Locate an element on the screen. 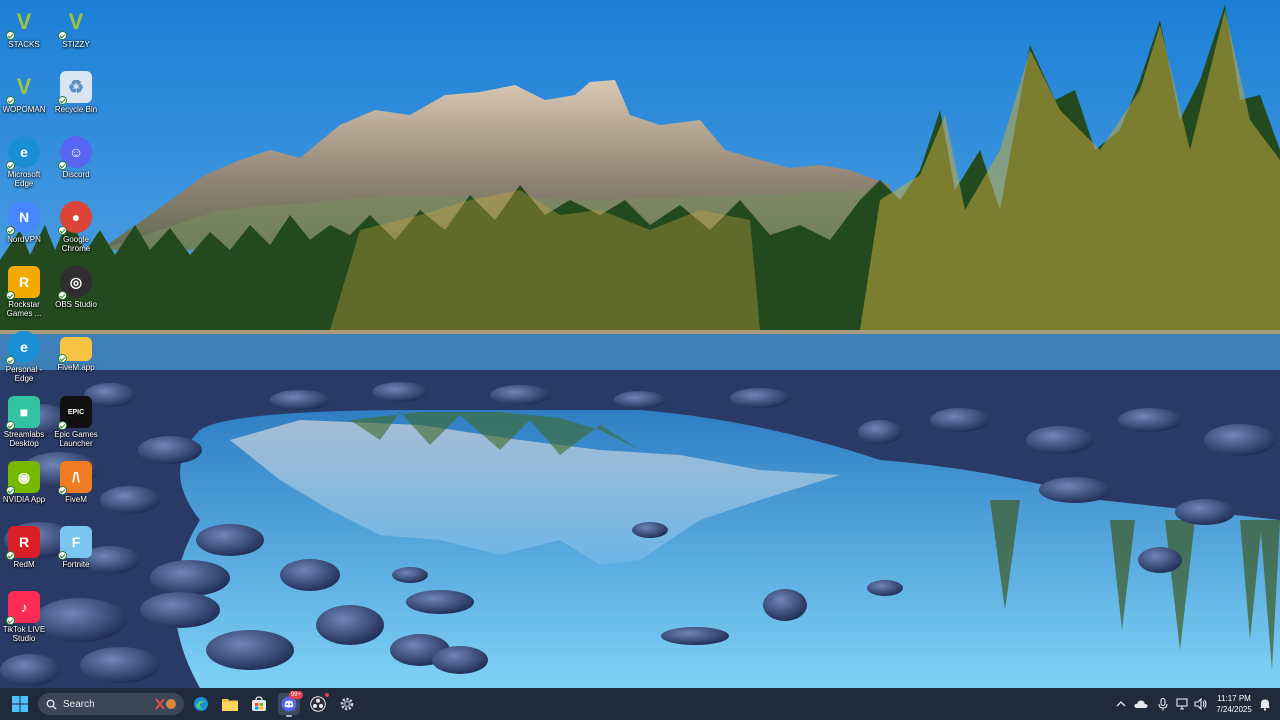 Image resolution: width=1280 pixels, height=720 pixels. bell-icon is located at coordinates (1265, 705).